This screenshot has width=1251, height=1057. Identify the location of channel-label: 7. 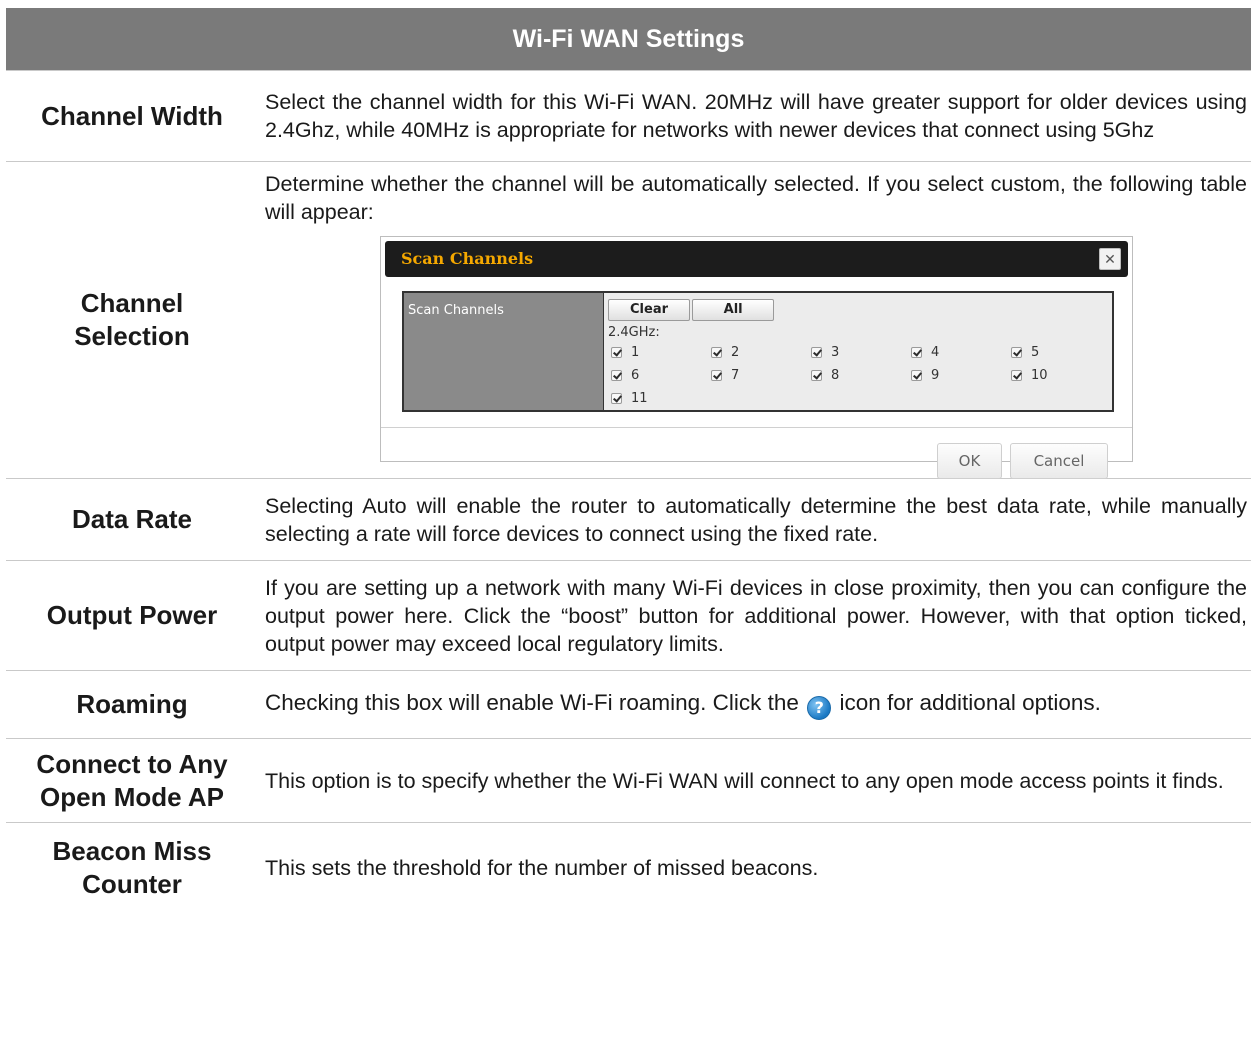
(735, 375).